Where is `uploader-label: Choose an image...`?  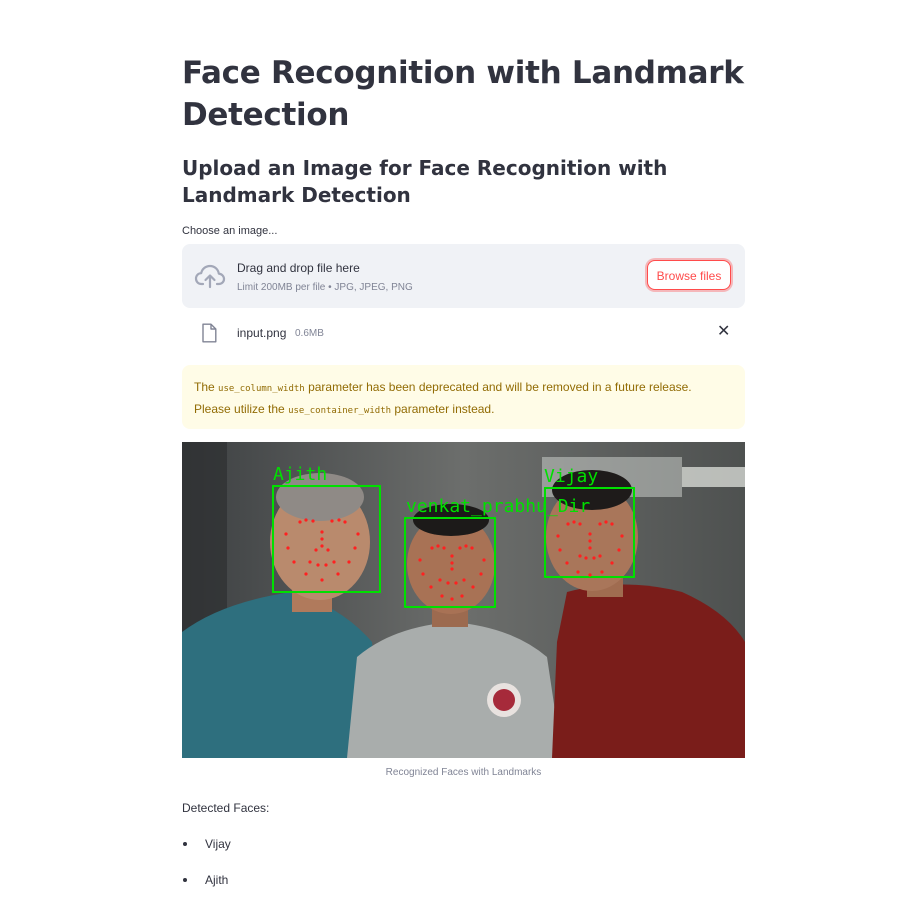
uploader-label: Choose an image... is located at coordinates (230, 231).